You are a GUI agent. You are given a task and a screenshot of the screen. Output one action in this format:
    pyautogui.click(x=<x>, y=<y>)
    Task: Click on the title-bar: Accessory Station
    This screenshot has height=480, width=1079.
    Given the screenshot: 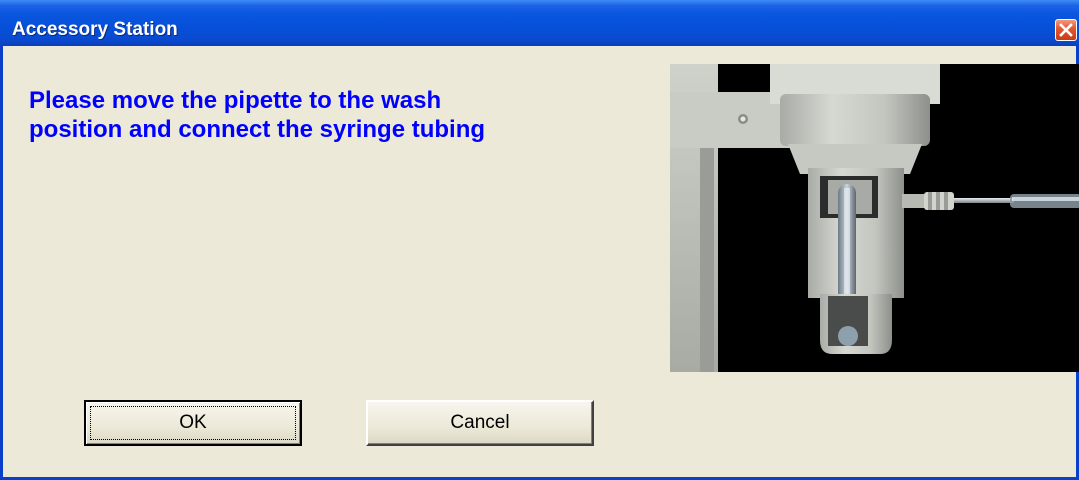 What is the action you would take?
    pyautogui.click(x=539, y=23)
    